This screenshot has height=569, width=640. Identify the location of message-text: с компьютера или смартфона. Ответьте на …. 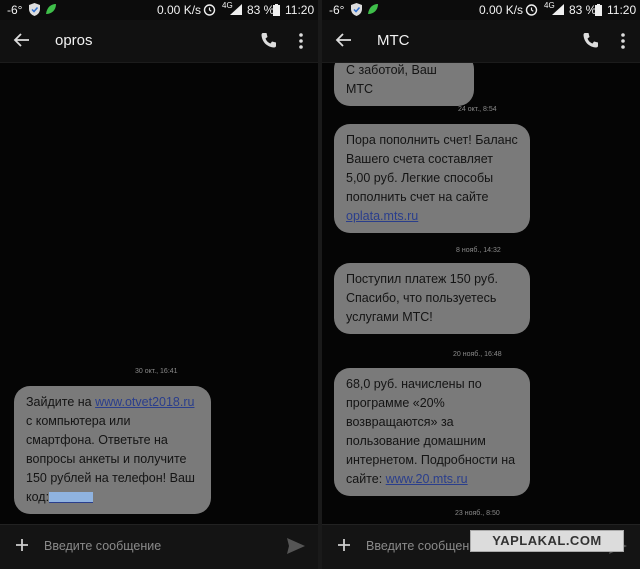
(110, 459).